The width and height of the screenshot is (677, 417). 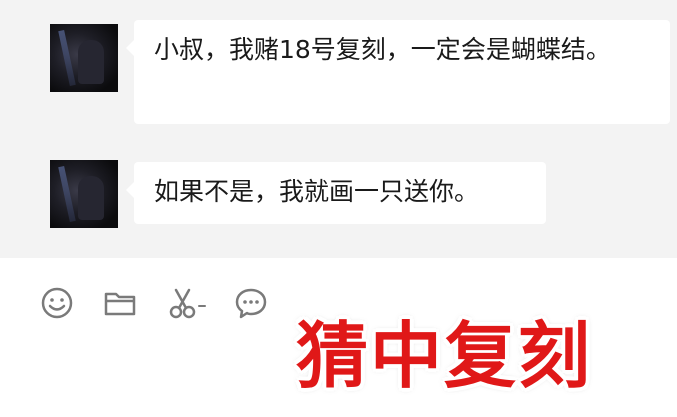 What do you see at coordinates (444, 356) in the screenshot?
I see `video-caption: 猜中复刻` at bounding box center [444, 356].